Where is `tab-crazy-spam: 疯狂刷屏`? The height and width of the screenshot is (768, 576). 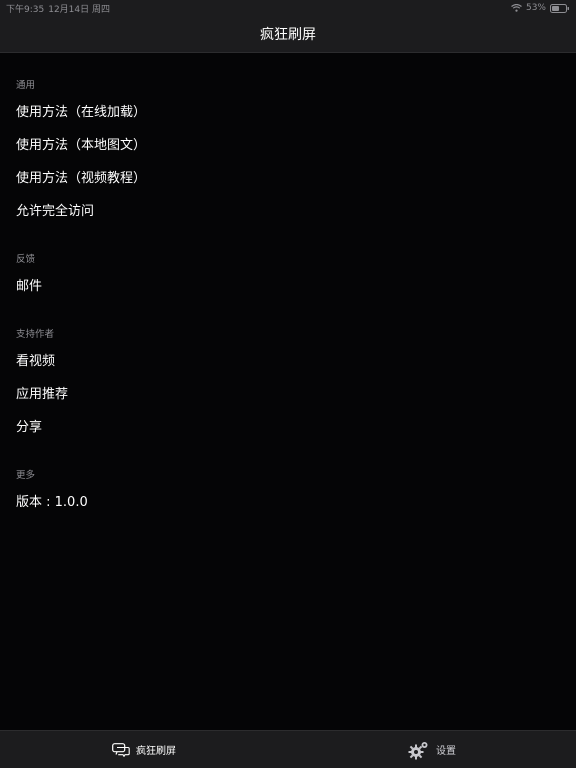
tab-crazy-spam: 疯狂刷屏 is located at coordinates (144, 749).